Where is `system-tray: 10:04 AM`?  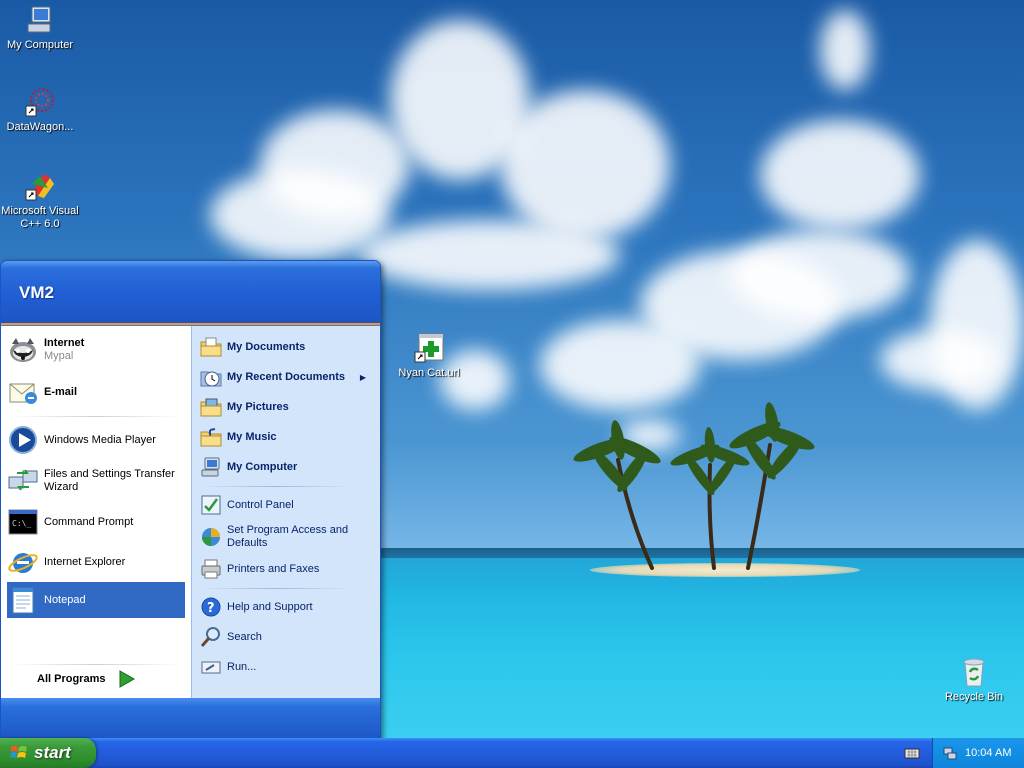 system-tray: 10:04 AM is located at coordinates (978, 753).